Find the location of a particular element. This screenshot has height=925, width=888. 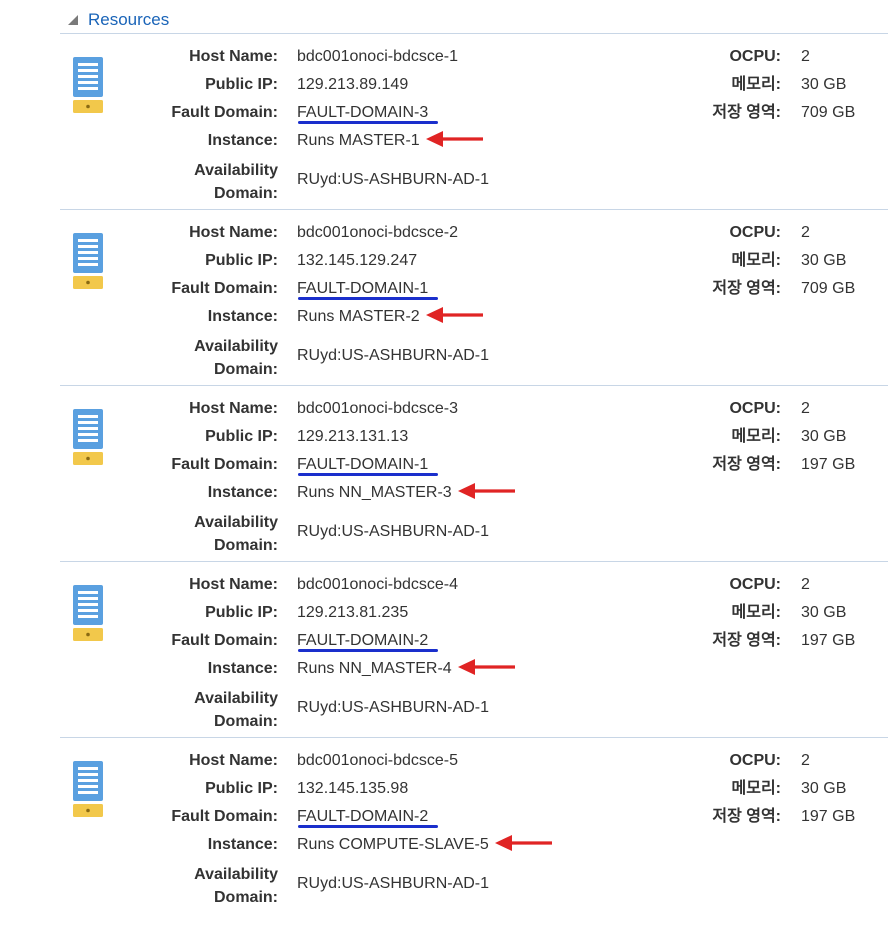

fault-domain-value: FAULT-DOMAIN-1 is located at coordinates (363, 464).